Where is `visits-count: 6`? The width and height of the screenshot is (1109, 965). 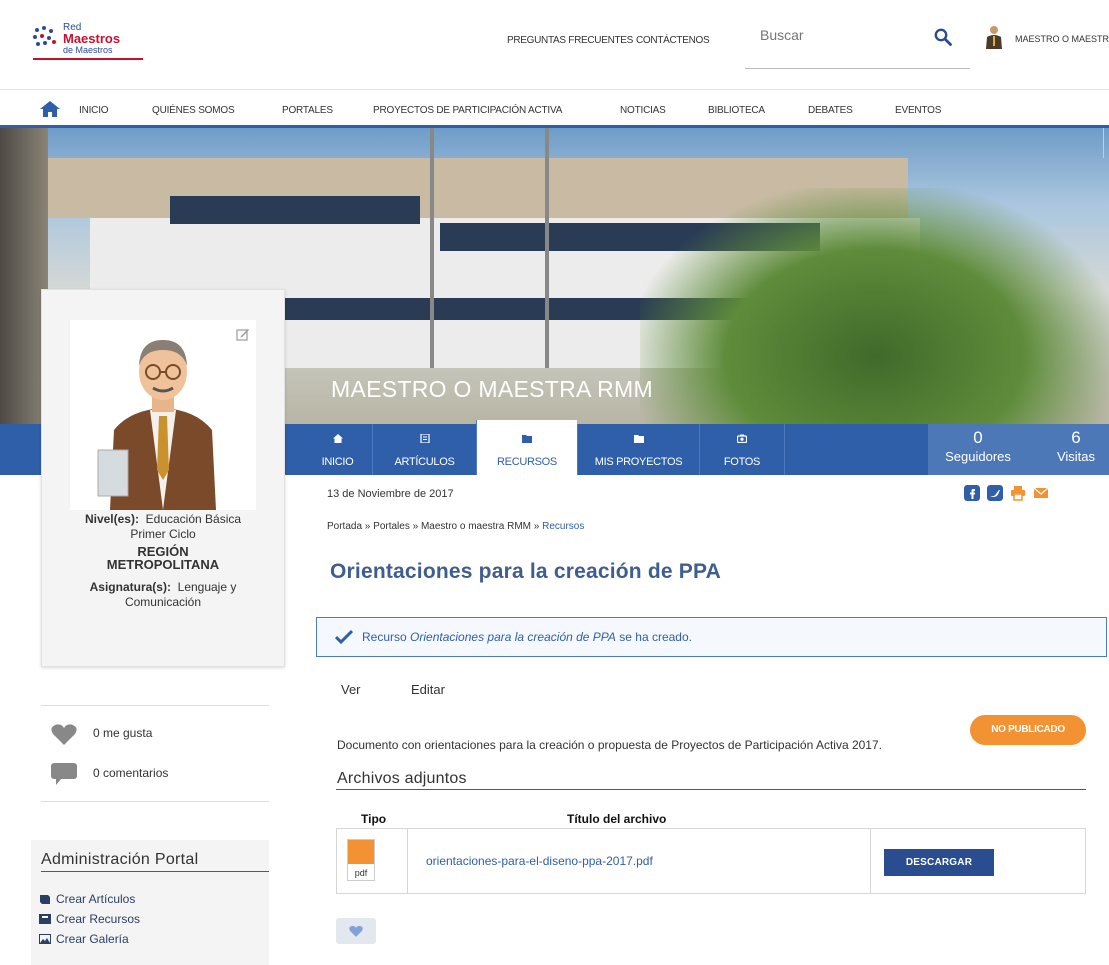 visits-count: 6 is located at coordinates (1076, 437).